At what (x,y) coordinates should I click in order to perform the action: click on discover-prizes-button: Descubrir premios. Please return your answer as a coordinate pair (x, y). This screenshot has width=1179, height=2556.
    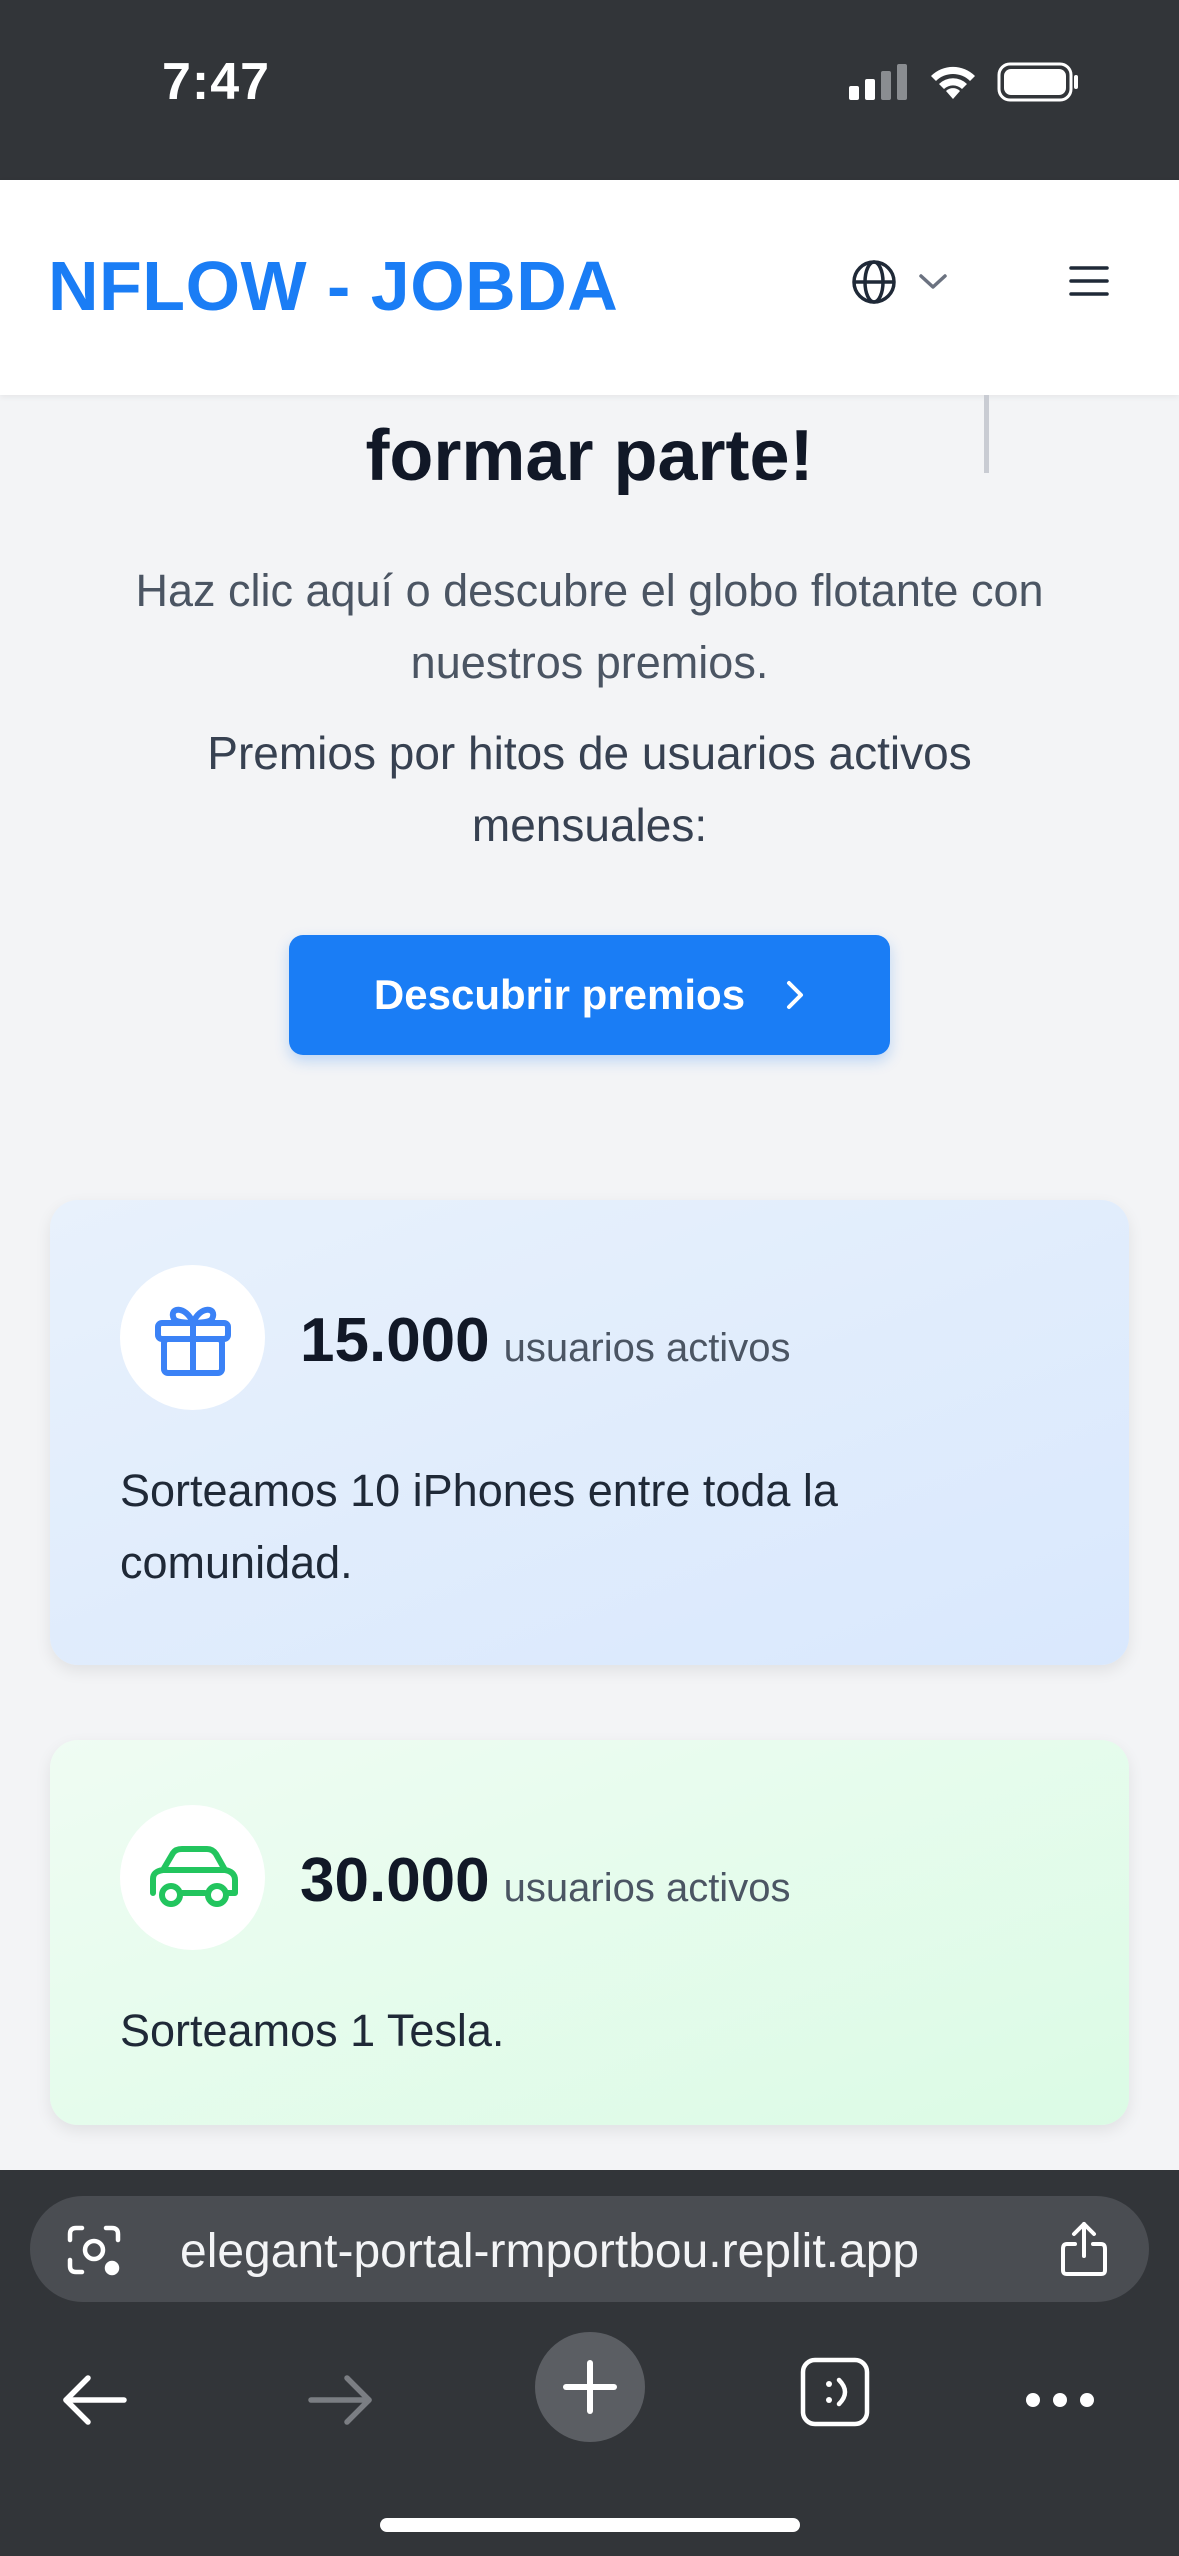
    Looking at the image, I should click on (589, 995).